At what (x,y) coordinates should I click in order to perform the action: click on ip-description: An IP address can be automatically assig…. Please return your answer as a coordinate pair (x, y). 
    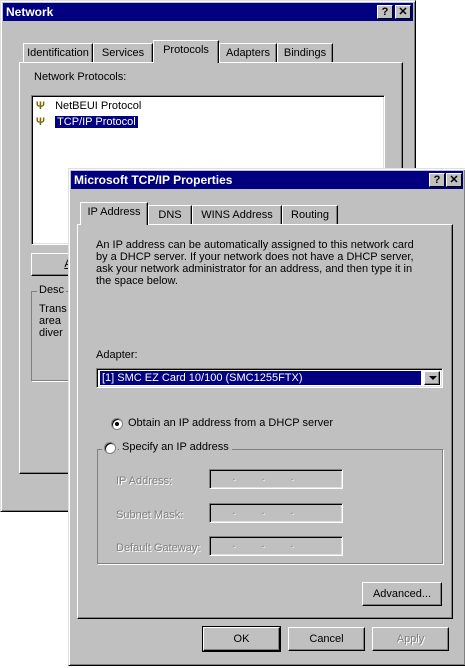
    Looking at the image, I should click on (255, 263).